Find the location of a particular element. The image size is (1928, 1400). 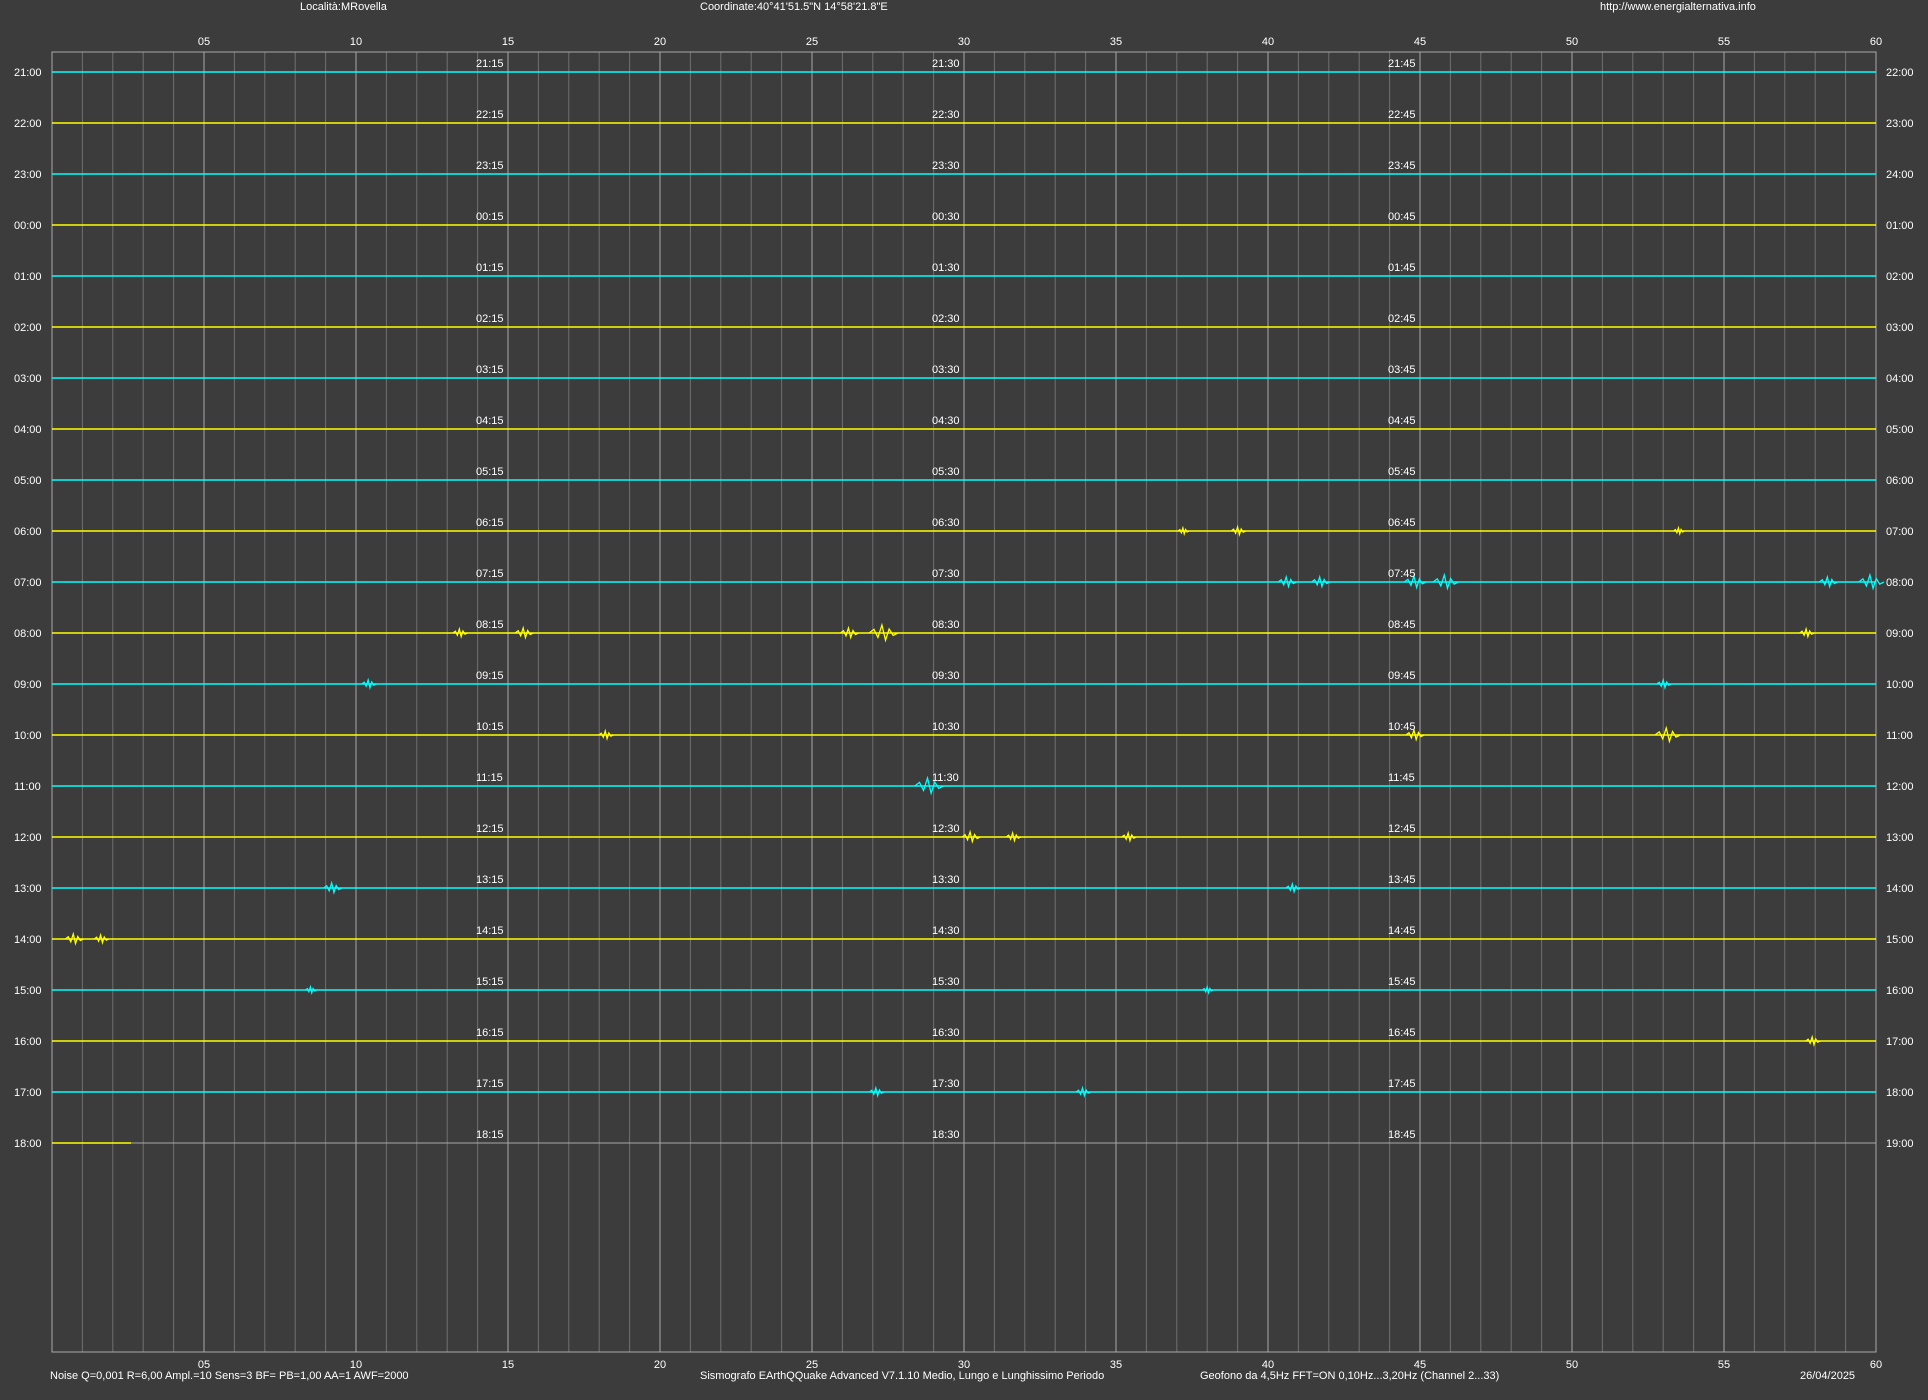

quarter-hour-label: 18:30 is located at coordinates (946, 1135).